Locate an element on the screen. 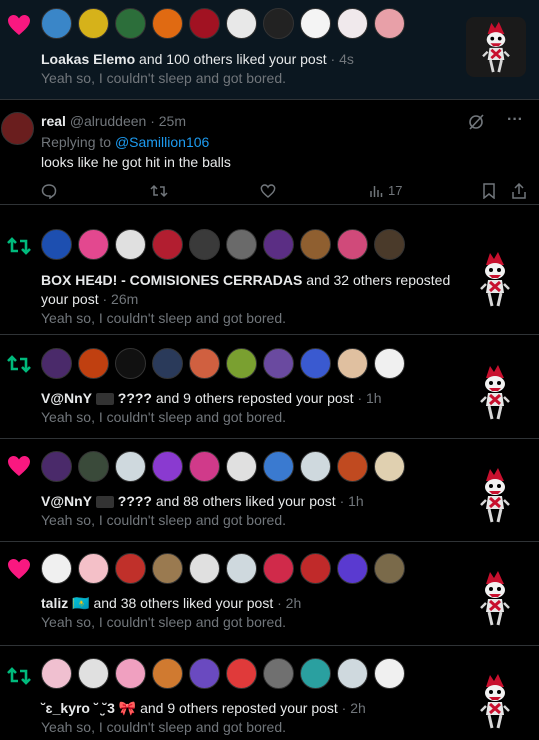 Image resolution: width=539 pixels, height=740 pixels. grok-icon is located at coordinates (476, 123).